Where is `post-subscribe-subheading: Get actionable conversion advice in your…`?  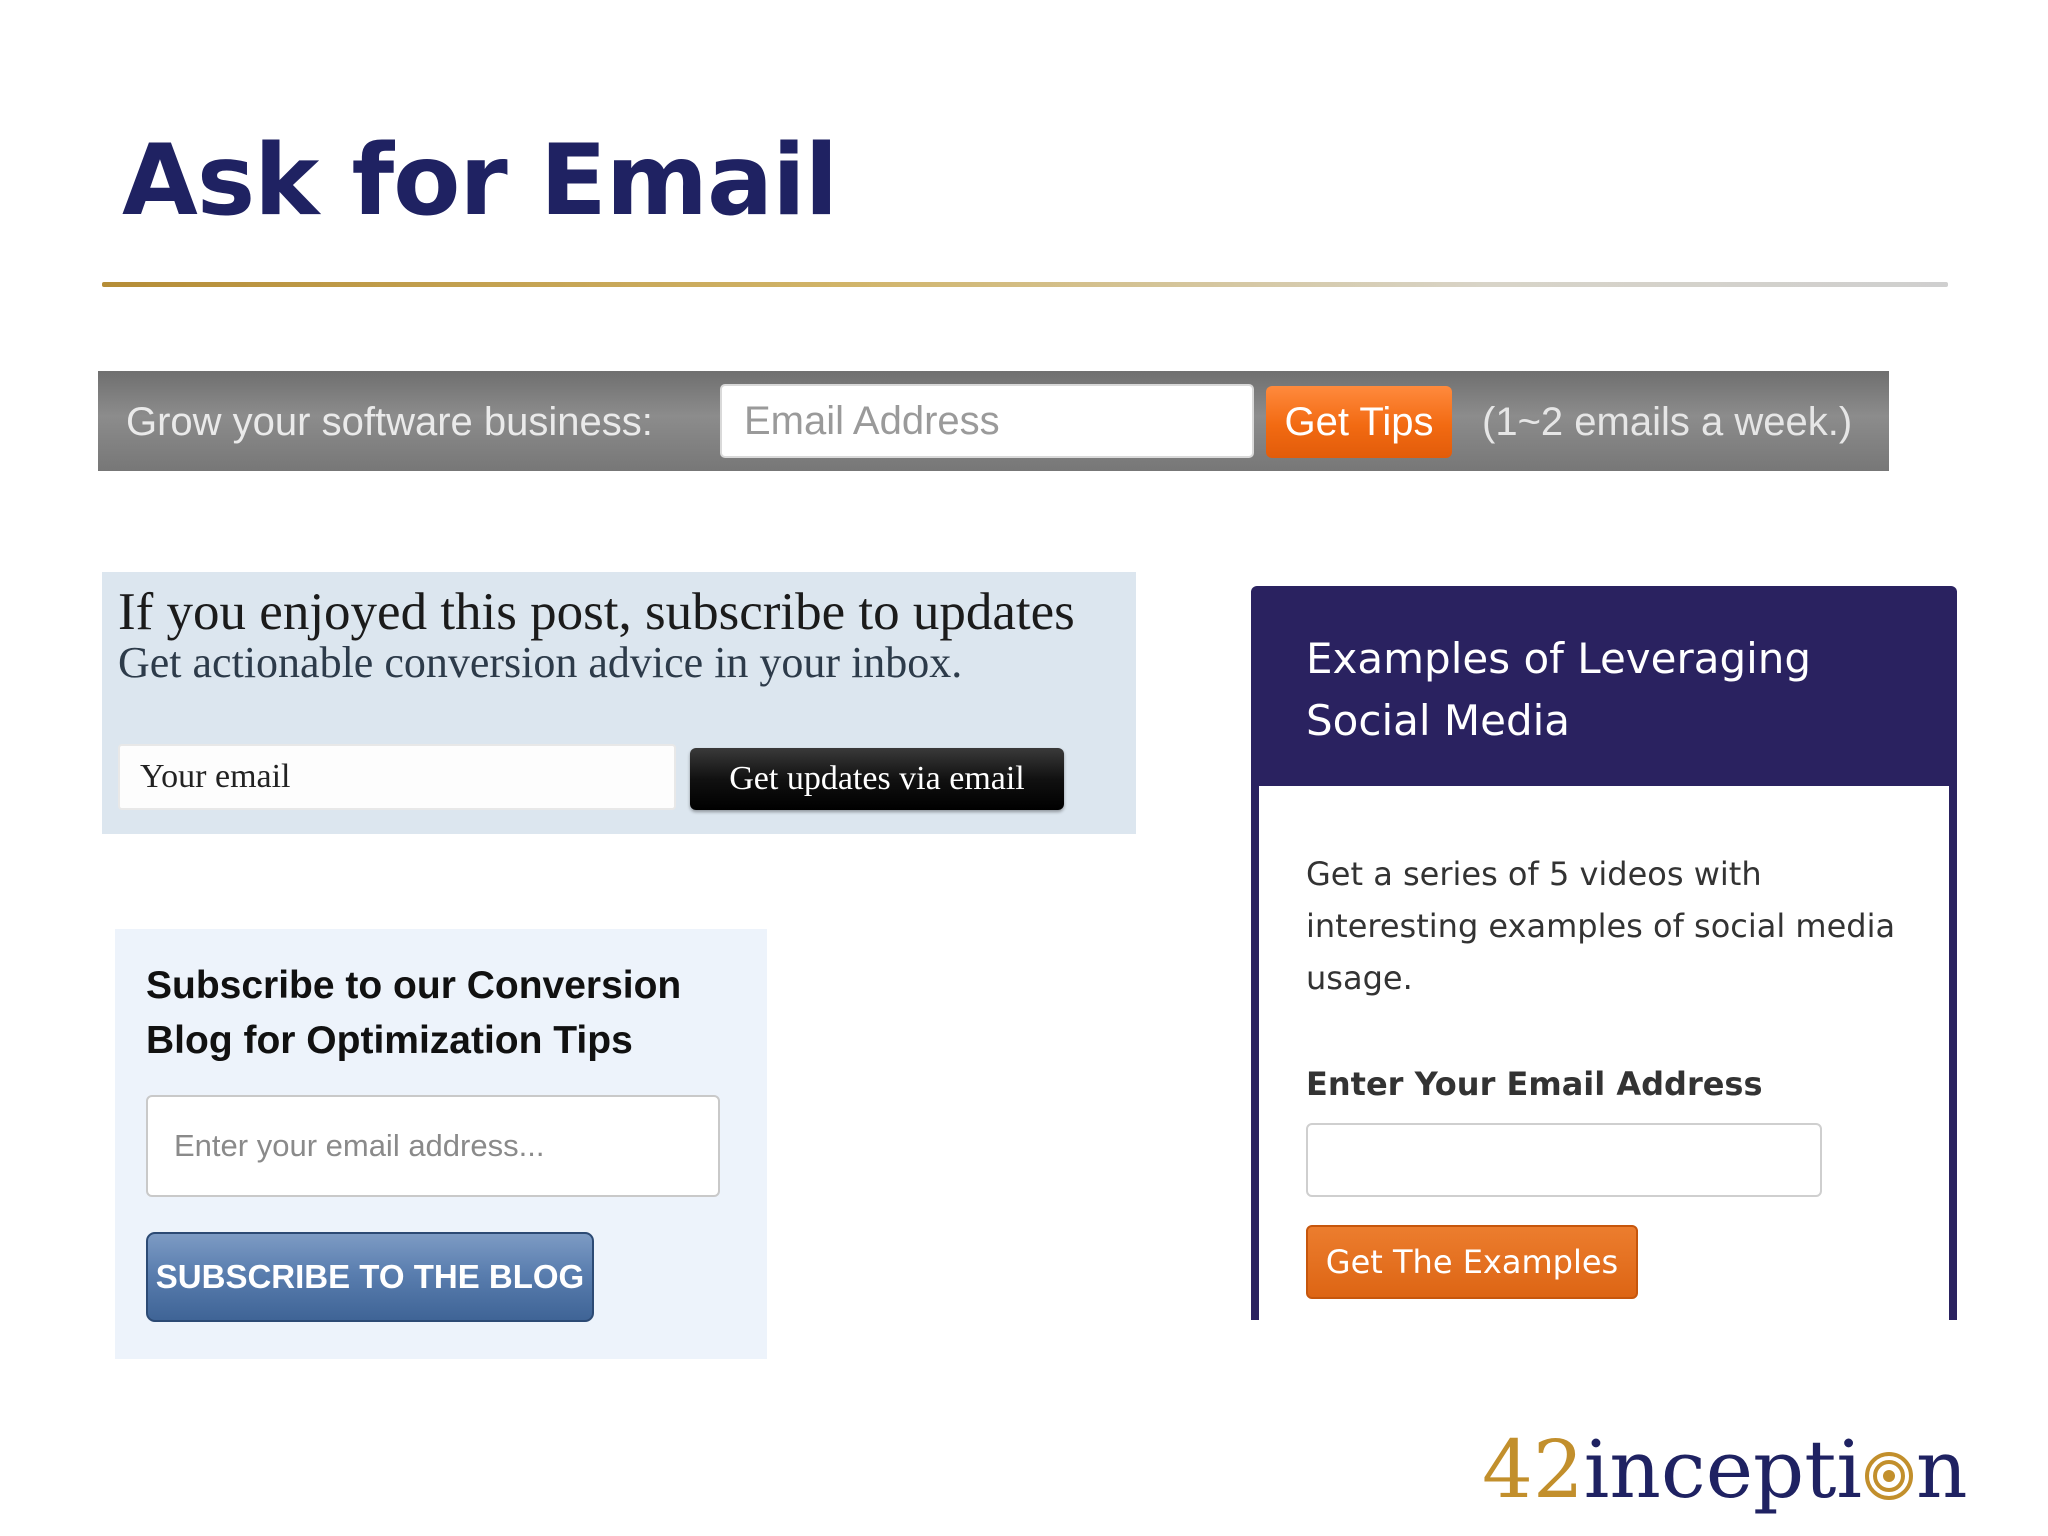 post-subscribe-subheading: Get actionable conversion advice in your… is located at coordinates (540, 662).